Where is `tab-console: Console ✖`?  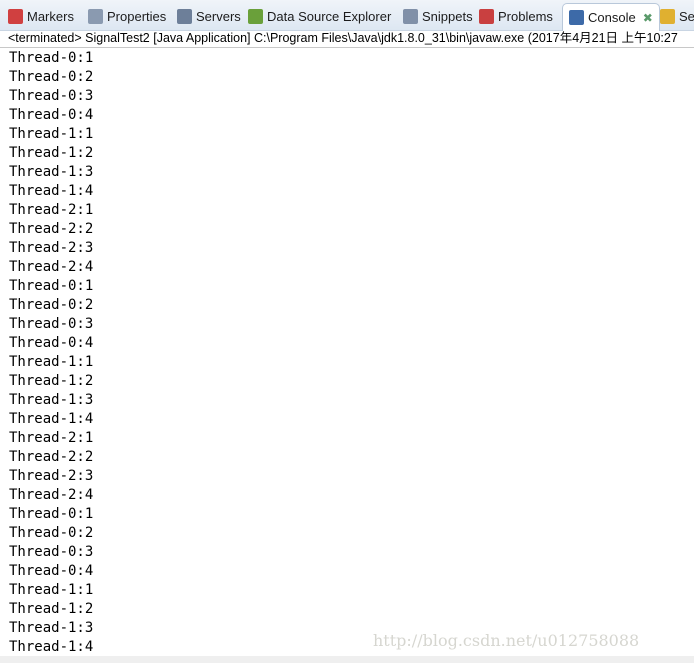
tab-console: Console ✖ is located at coordinates (611, 17).